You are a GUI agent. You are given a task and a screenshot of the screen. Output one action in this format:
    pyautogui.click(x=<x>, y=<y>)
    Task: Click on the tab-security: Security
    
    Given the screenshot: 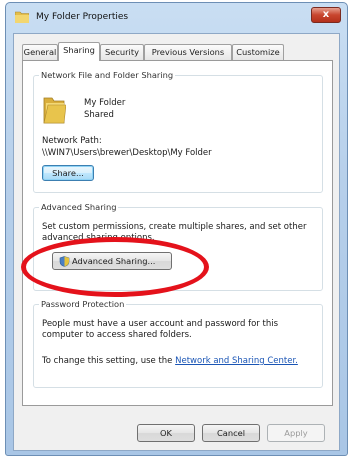 What is the action you would take?
    pyautogui.click(x=122, y=52)
    